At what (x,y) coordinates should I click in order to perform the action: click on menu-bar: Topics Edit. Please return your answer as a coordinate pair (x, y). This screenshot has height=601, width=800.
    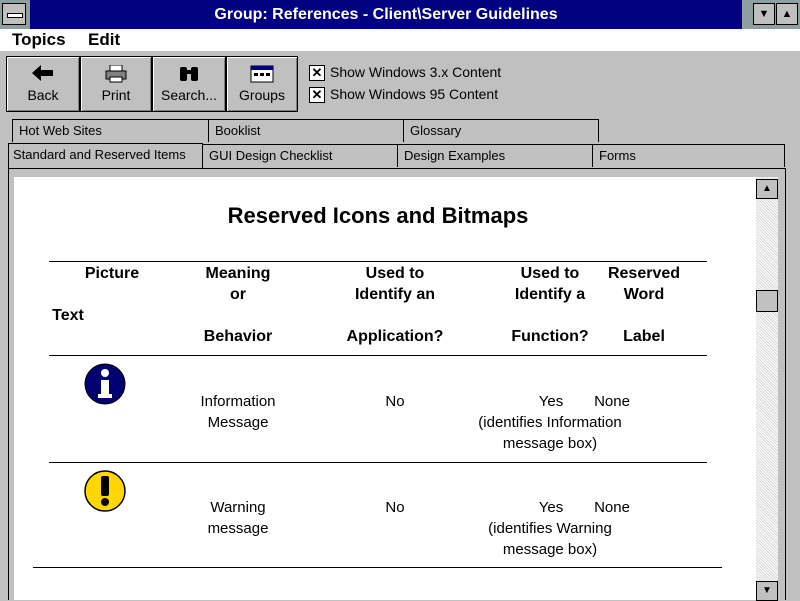
    Looking at the image, I should click on (400, 40).